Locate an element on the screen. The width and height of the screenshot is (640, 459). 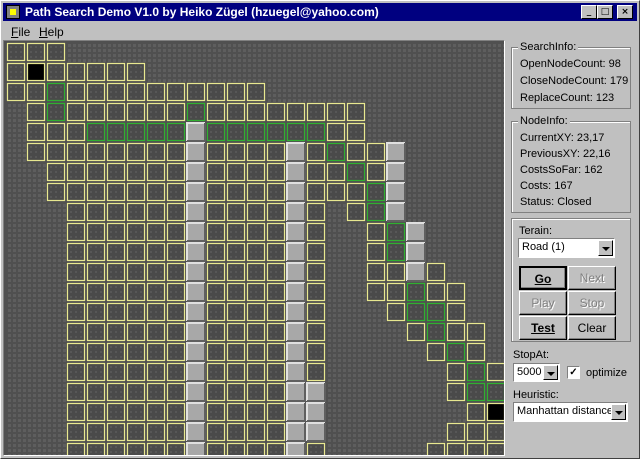
minimize-button: _ is located at coordinates (589, 12).